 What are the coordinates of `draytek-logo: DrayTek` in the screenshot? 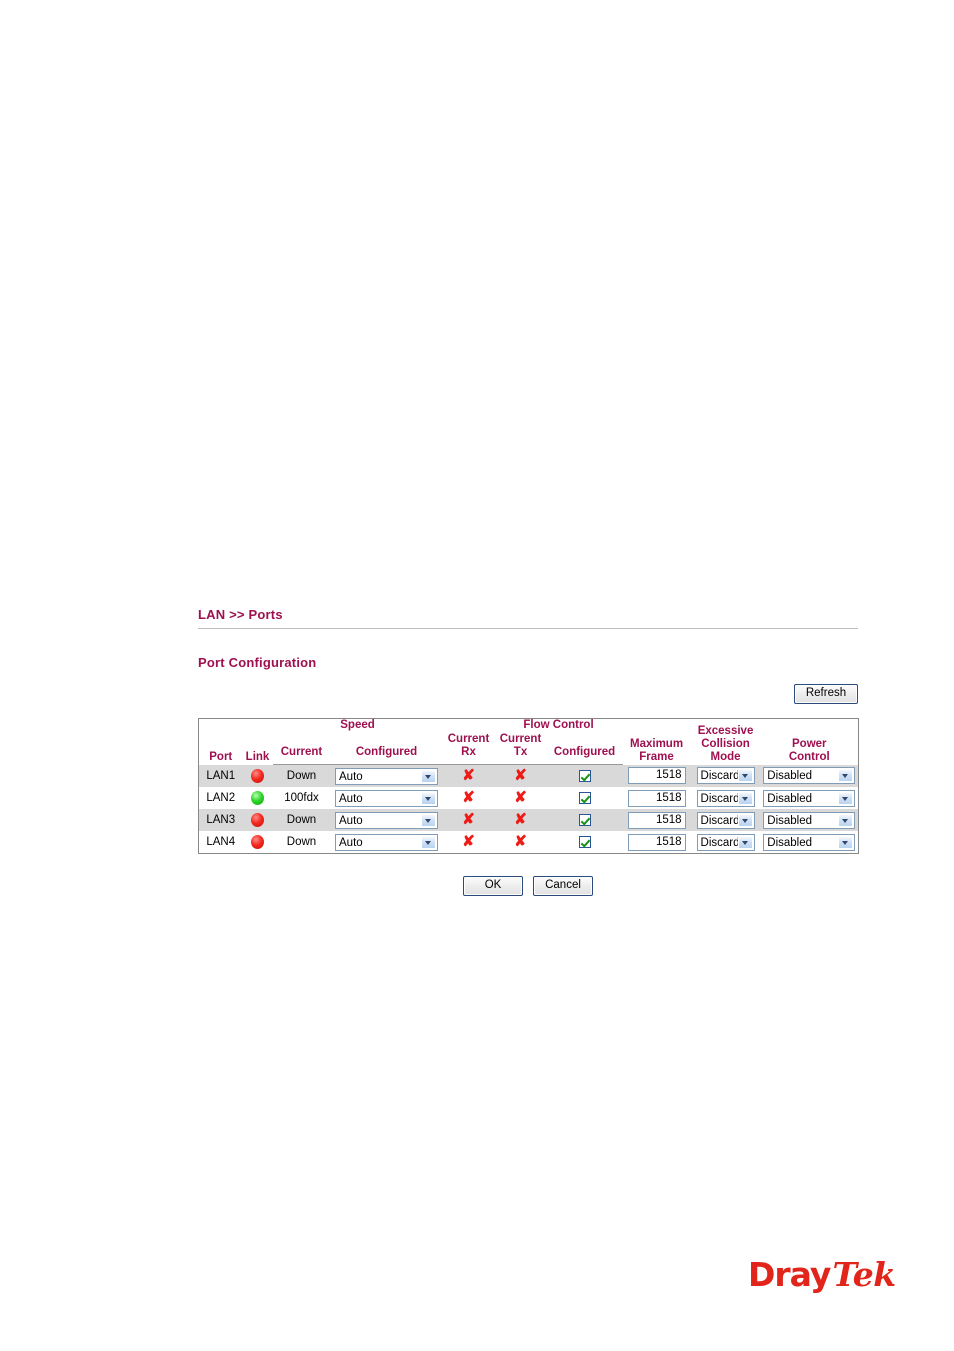 It's located at (822, 1274).